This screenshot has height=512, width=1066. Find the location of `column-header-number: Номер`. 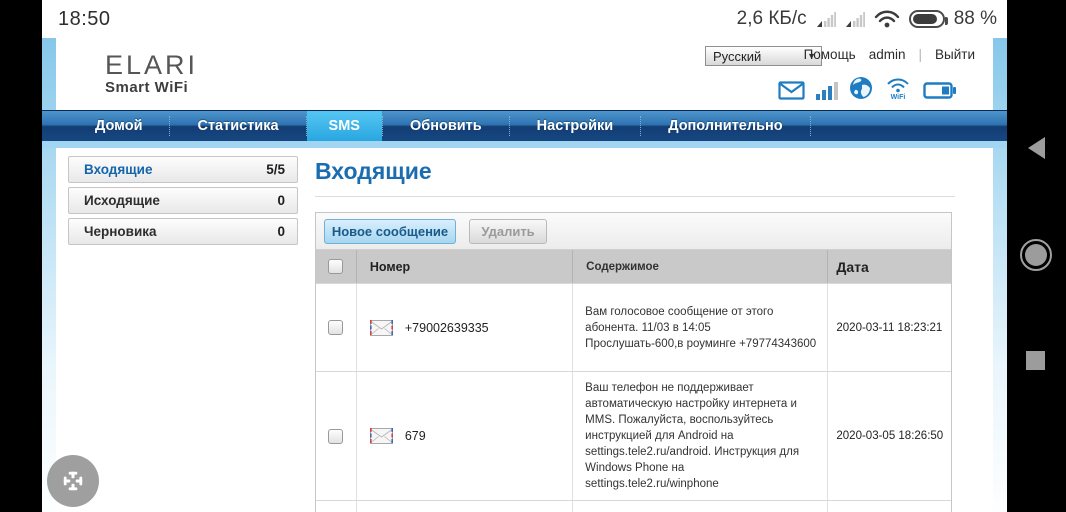

column-header-number: Номер is located at coordinates (463, 266).